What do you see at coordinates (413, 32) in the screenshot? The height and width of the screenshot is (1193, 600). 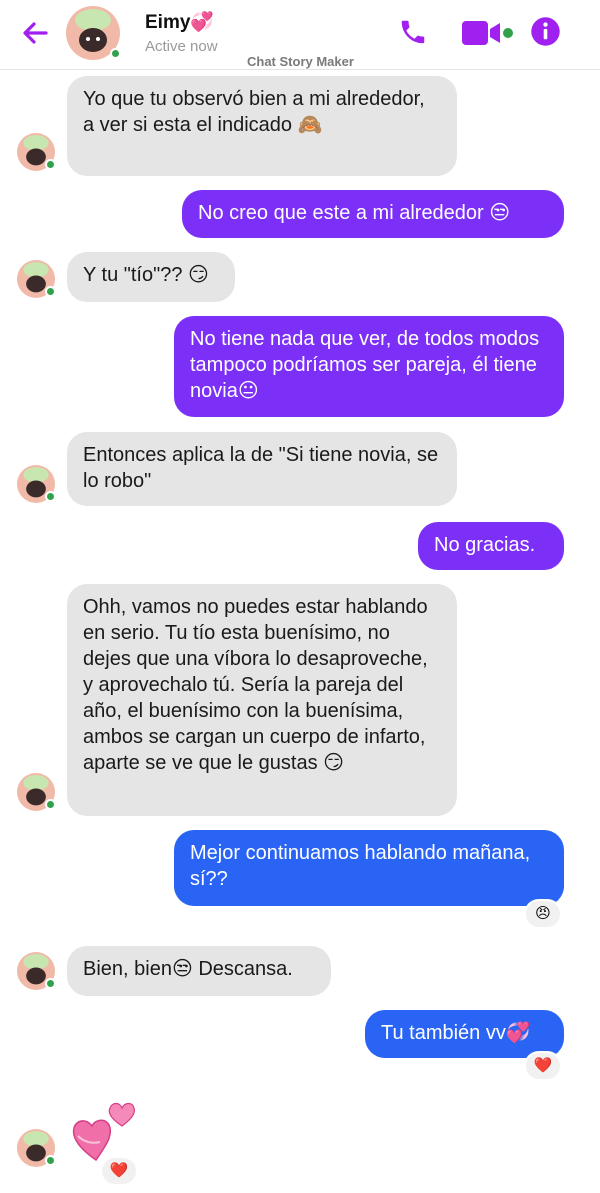 I see `phone-icon` at bounding box center [413, 32].